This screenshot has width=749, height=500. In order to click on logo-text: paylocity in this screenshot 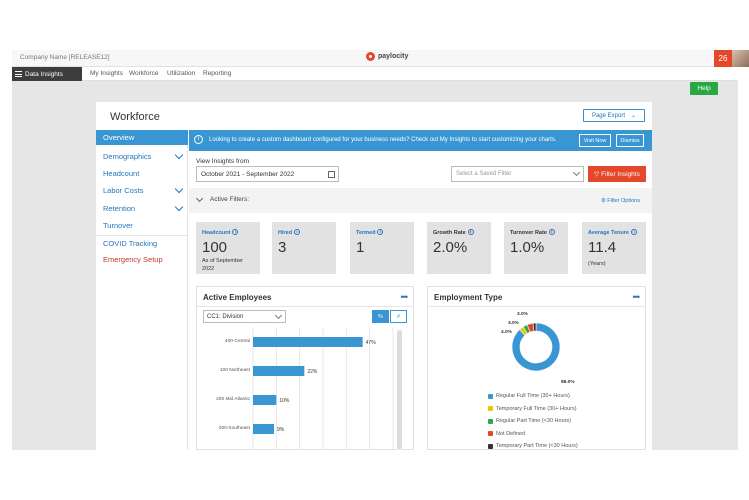, I will do `click(393, 56)`.